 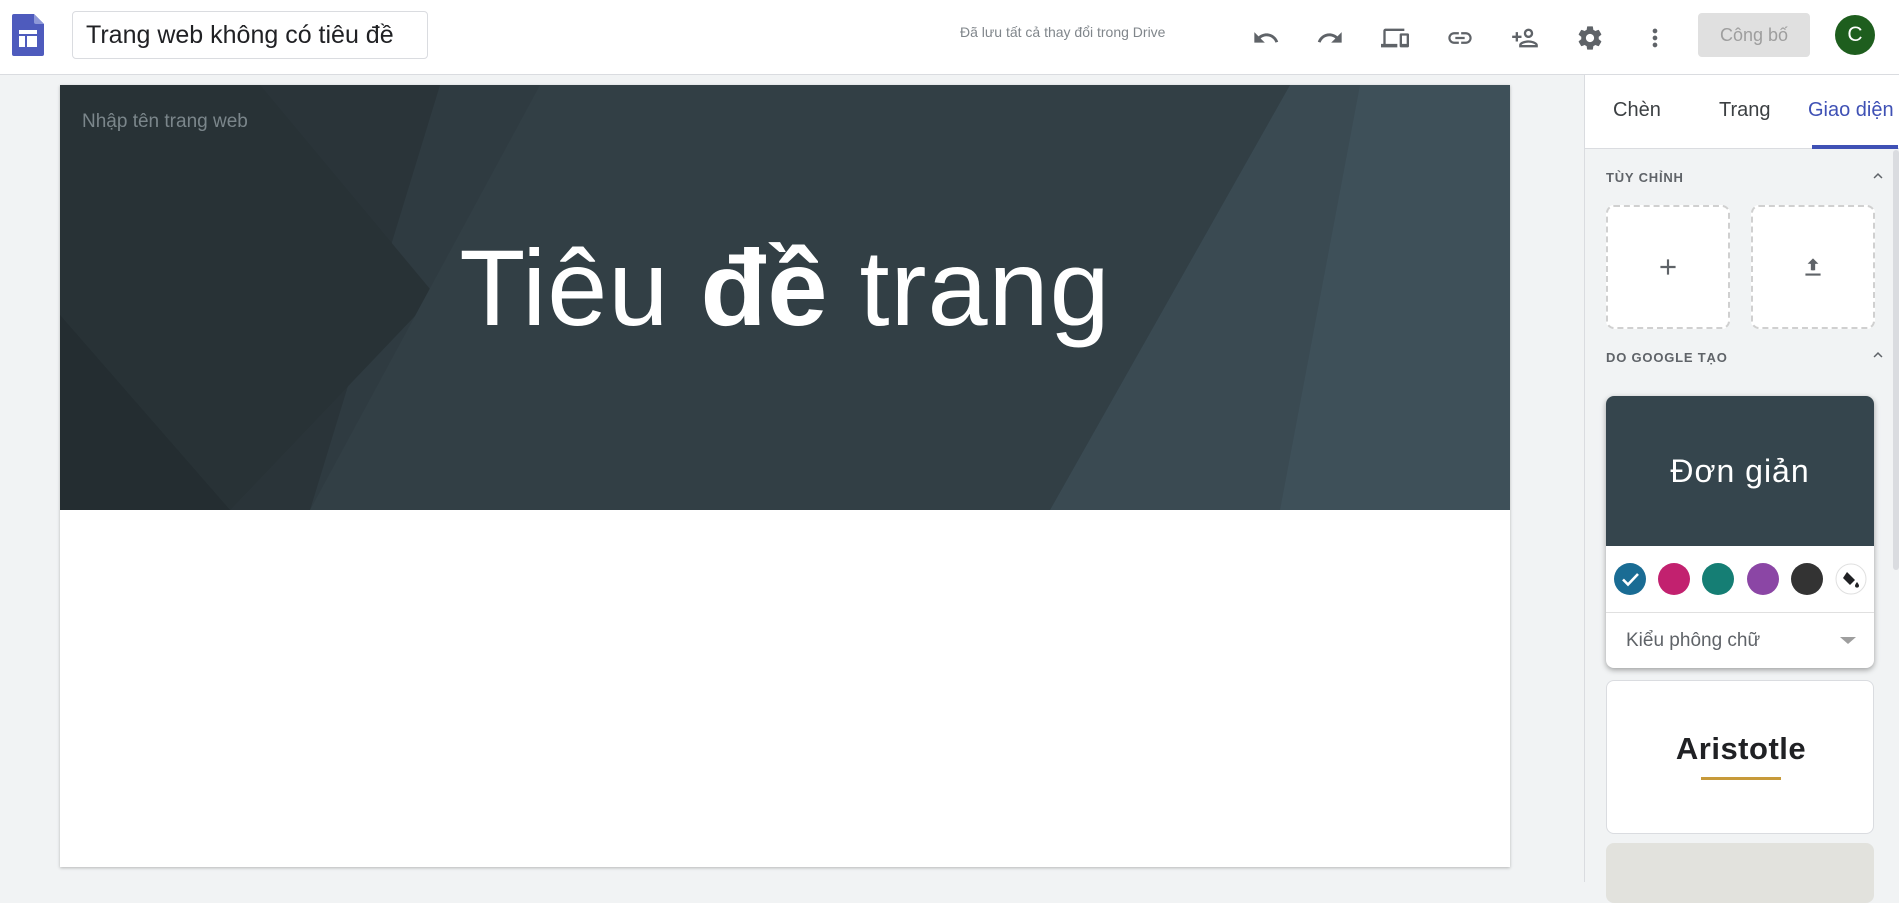 What do you see at coordinates (1741, 778) in the screenshot?
I see `theme-accent-line` at bounding box center [1741, 778].